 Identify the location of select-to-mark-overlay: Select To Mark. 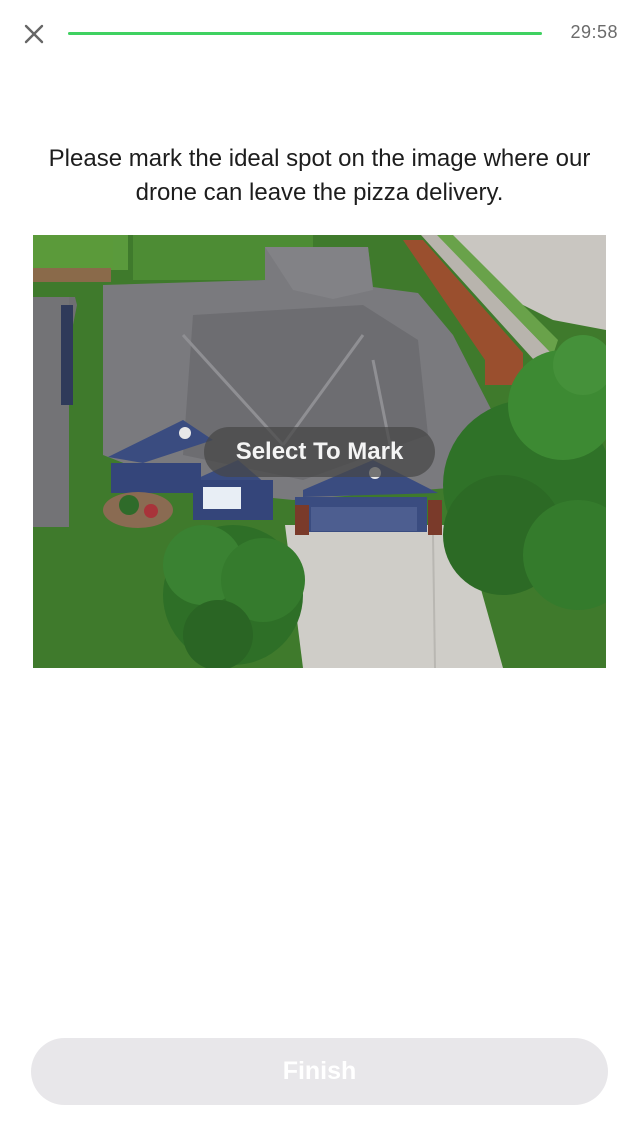
(319, 452).